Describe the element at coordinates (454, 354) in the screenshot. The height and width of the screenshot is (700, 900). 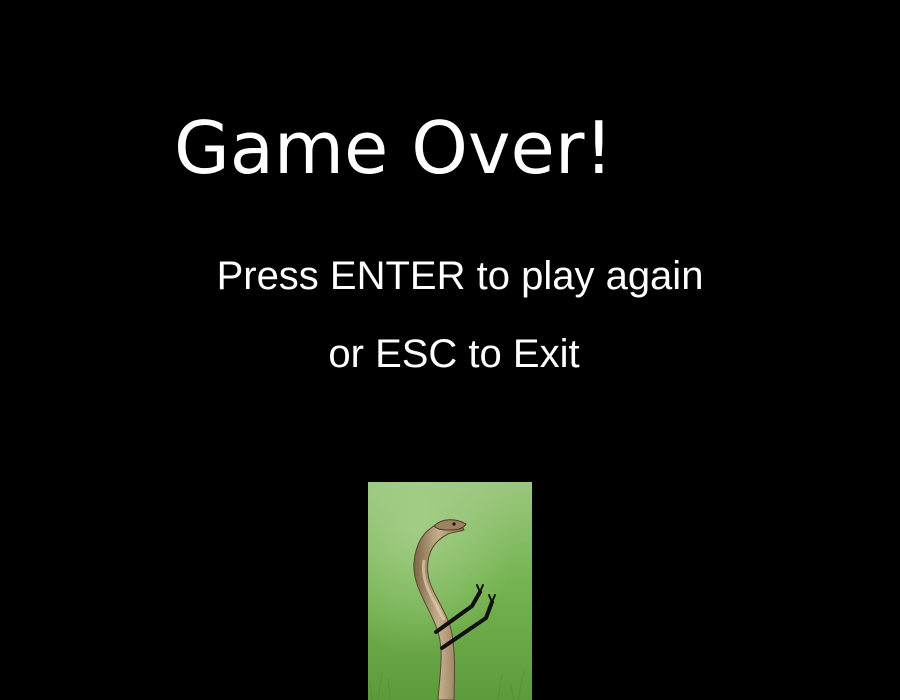
I see `exit-instruction: or ESC to Exit` at that location.